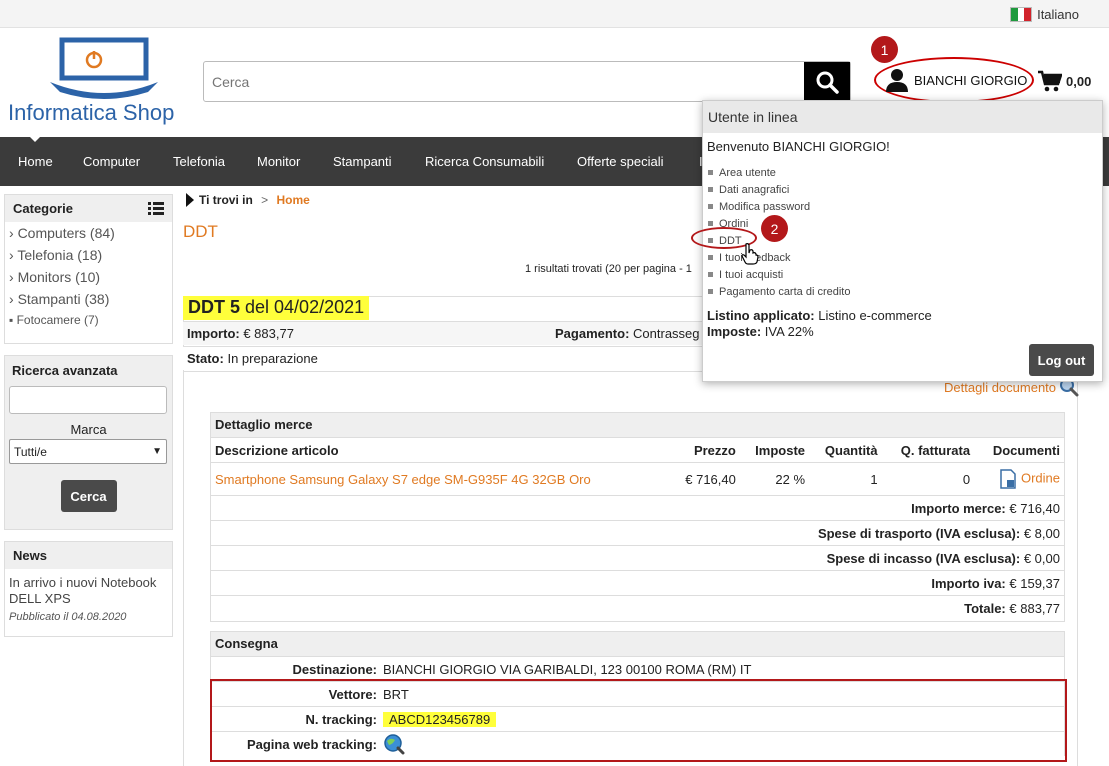  Describe the element at coordinates (958, 508) in the screenshot. I see `summary-label: Importo merce:` at that location.